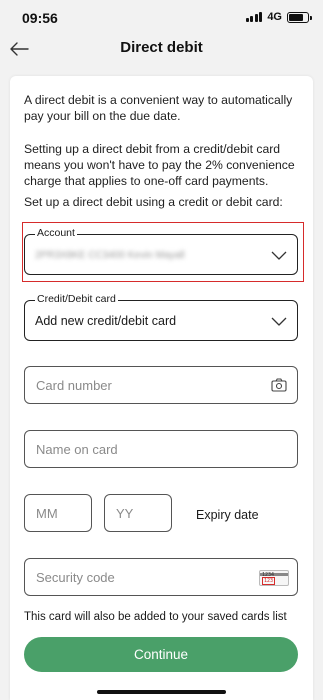 The width and height of the screenshot is (323, 700). What do you see at coordinates (161, 47) in the screenshot?
I see `page-title: Direct debit` at bounding box center [161, 47].